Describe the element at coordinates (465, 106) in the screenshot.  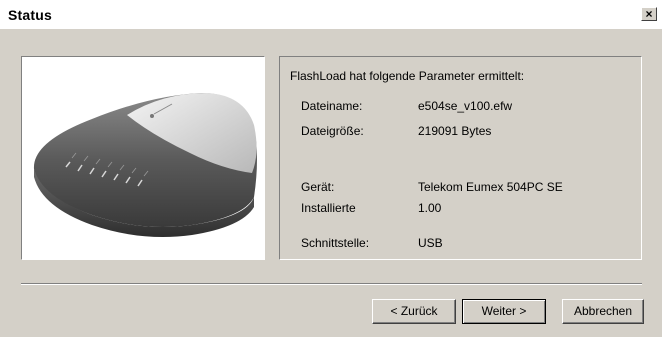
I see `filename-value: e504se_v100.efw` at that location.